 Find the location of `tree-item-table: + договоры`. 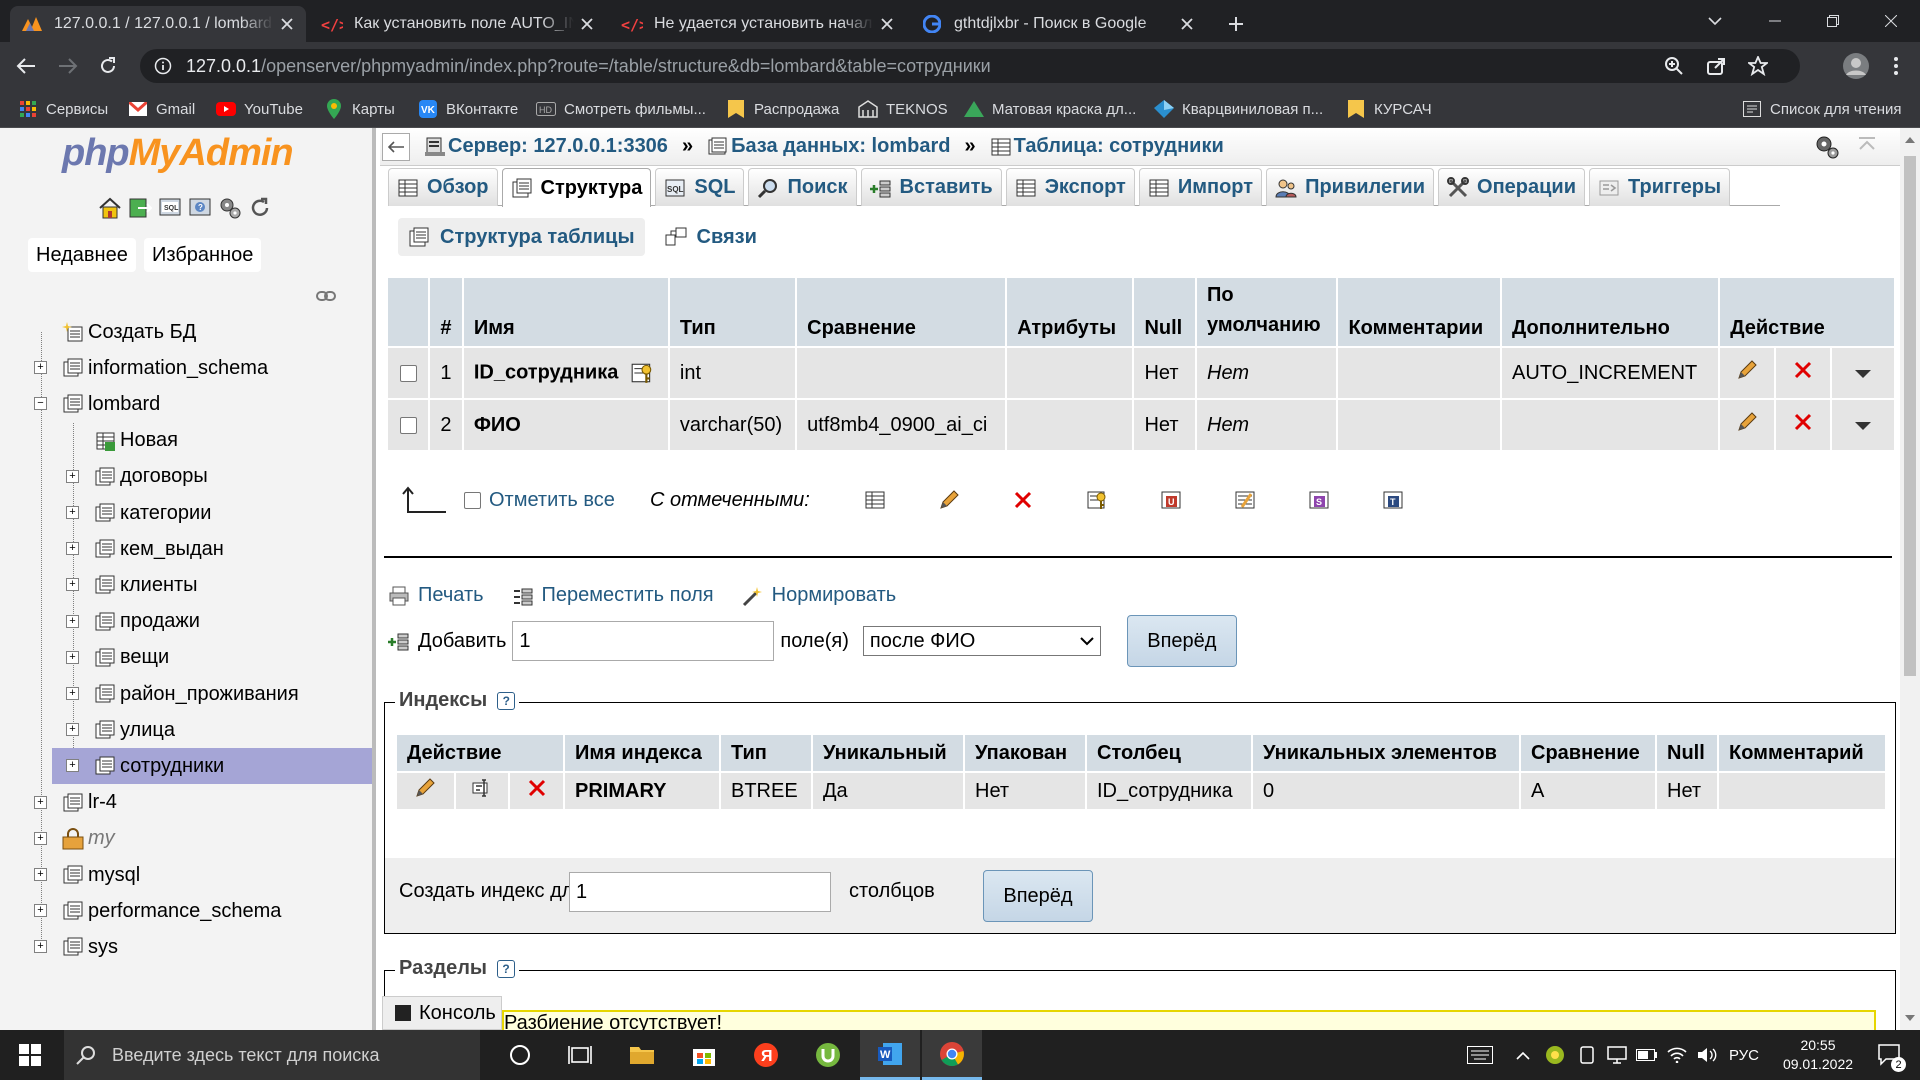

tree-item-table: + договоры is located at coordinates (186, 477).